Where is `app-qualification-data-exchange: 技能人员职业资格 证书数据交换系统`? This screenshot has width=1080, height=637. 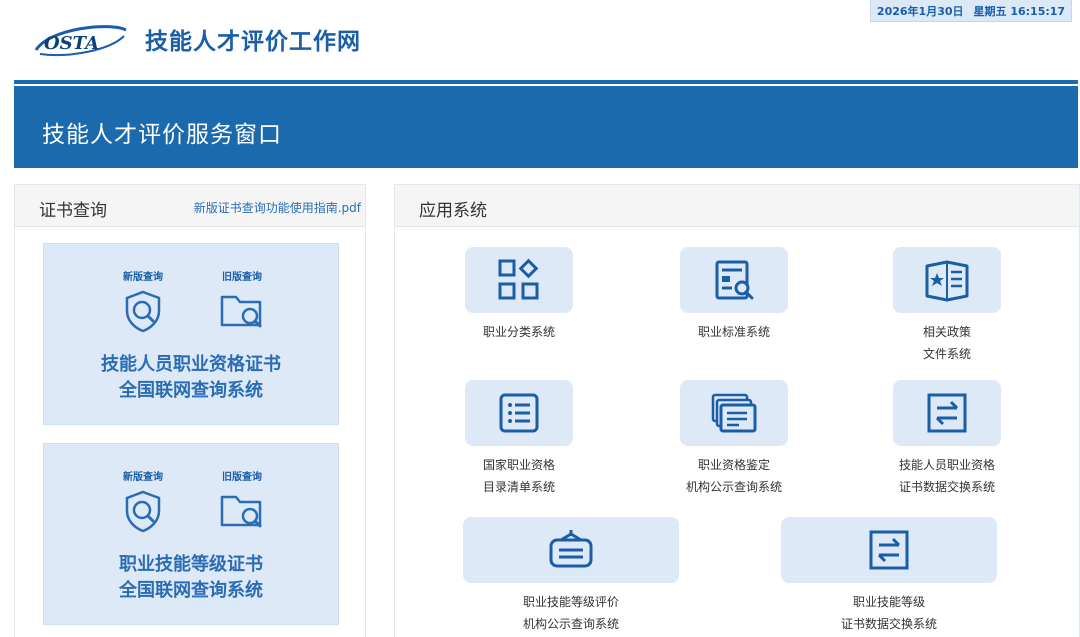 app-qualification-data-exchange: 技能人员职业资格 证书数据交换系统 is located at coordinates (947, 439).